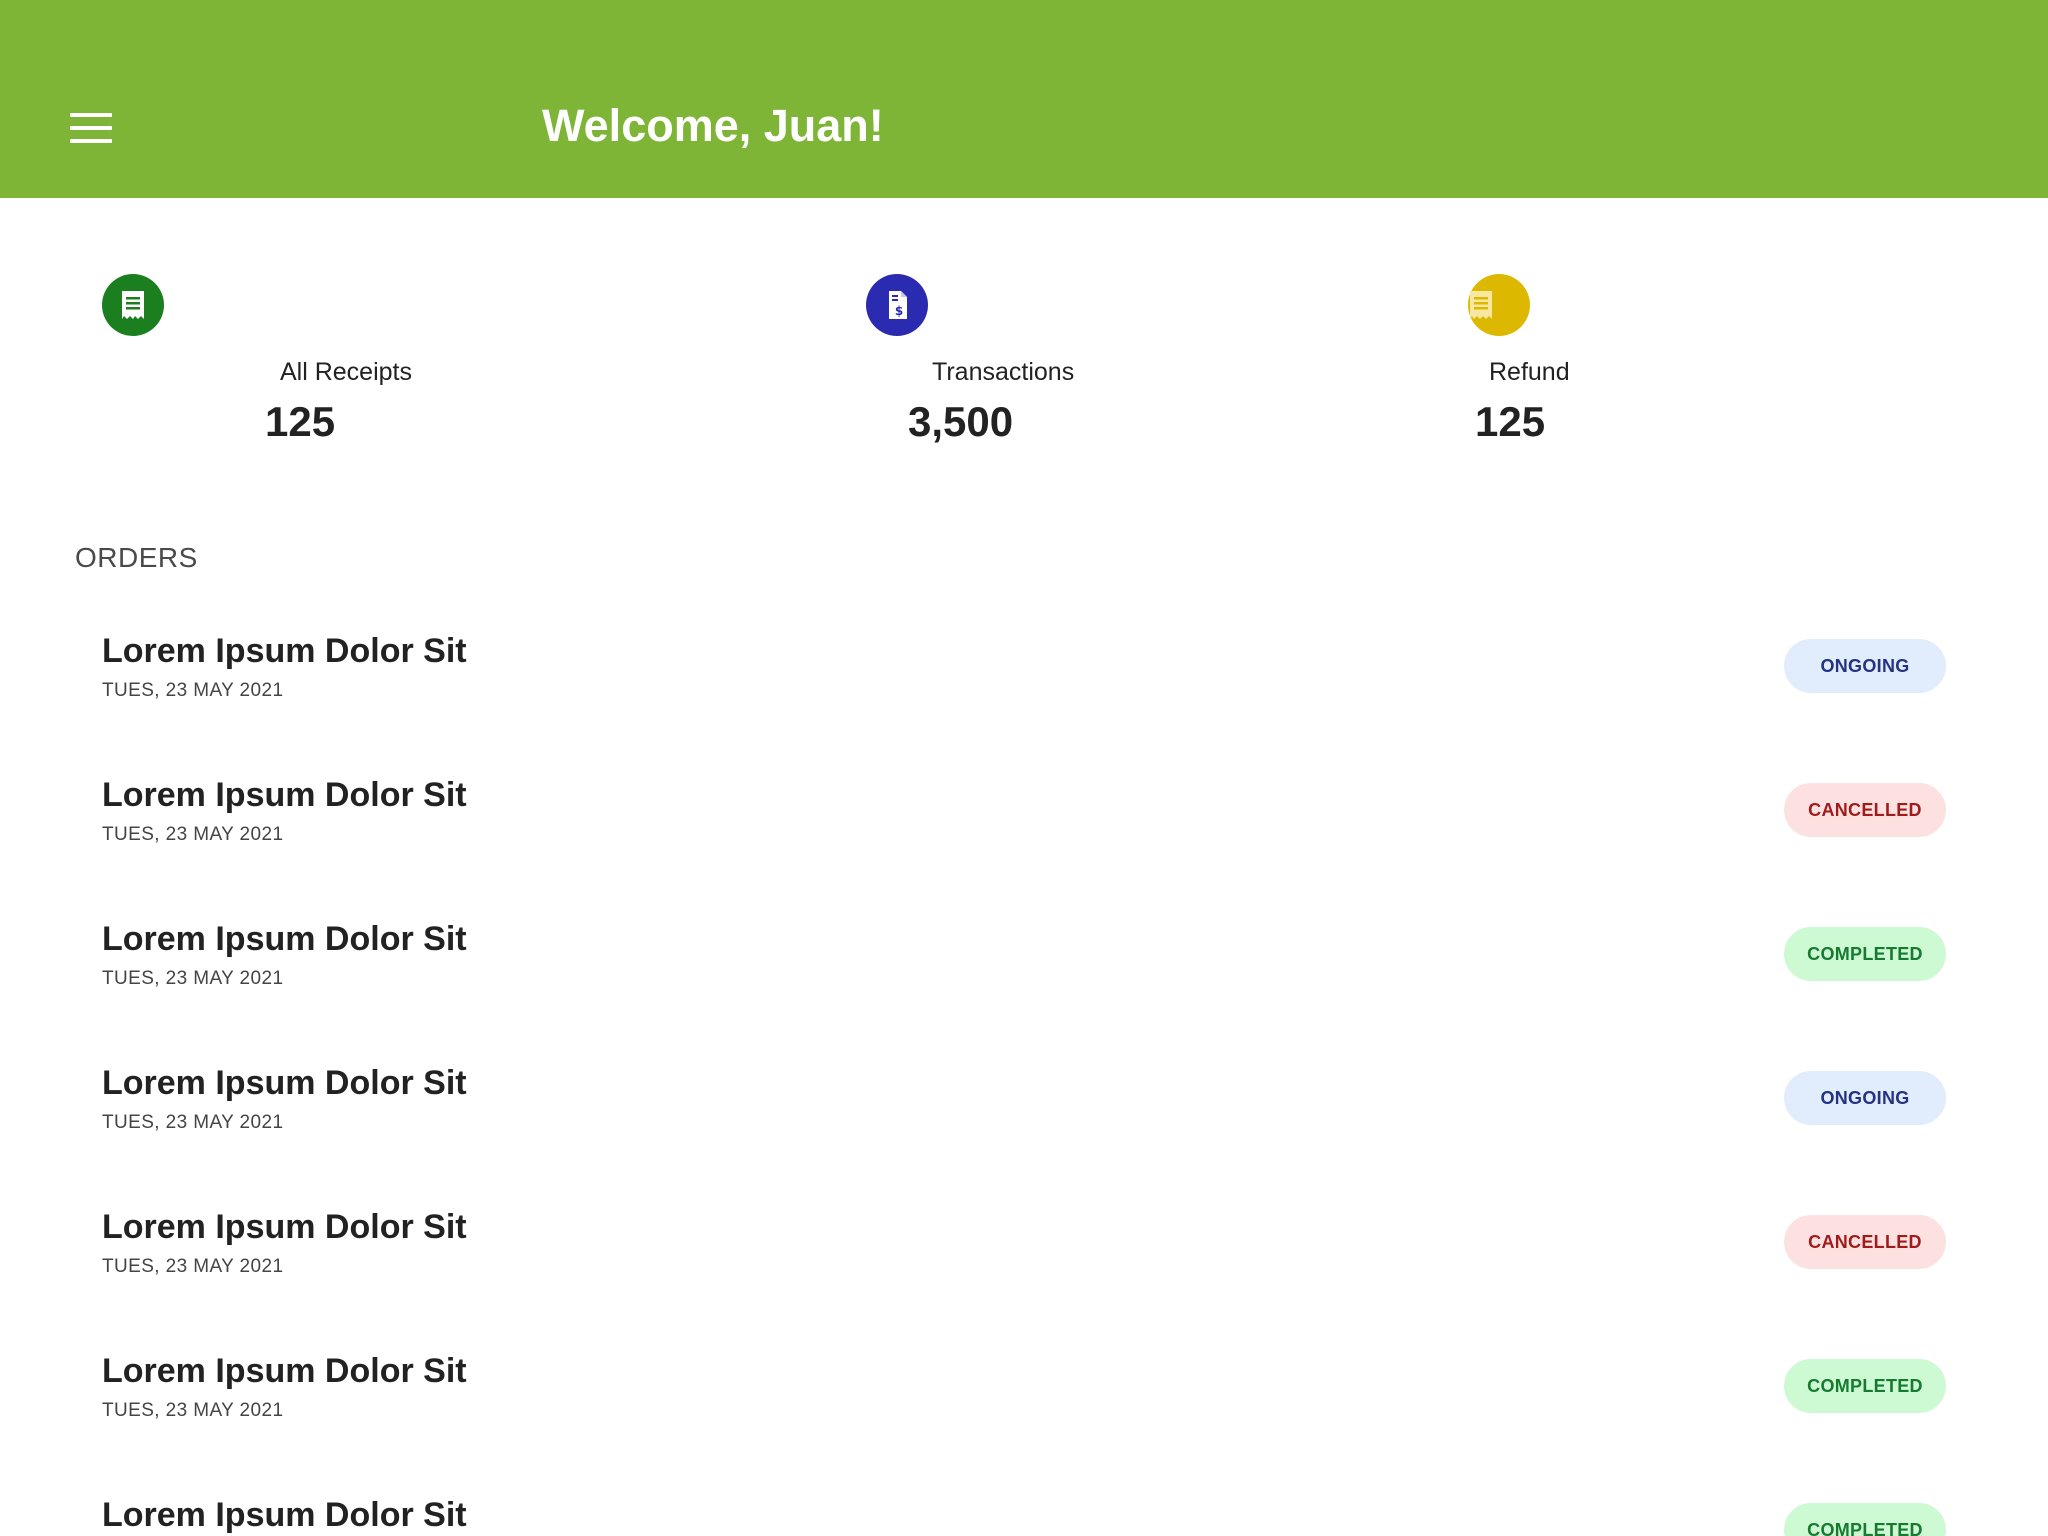 The width and height of the screenshot is (2048, 1536). Describe the element at coordinates (346, 372) in the screenshot. I see `stat-label-all-receipts: All Receipts` at that location.